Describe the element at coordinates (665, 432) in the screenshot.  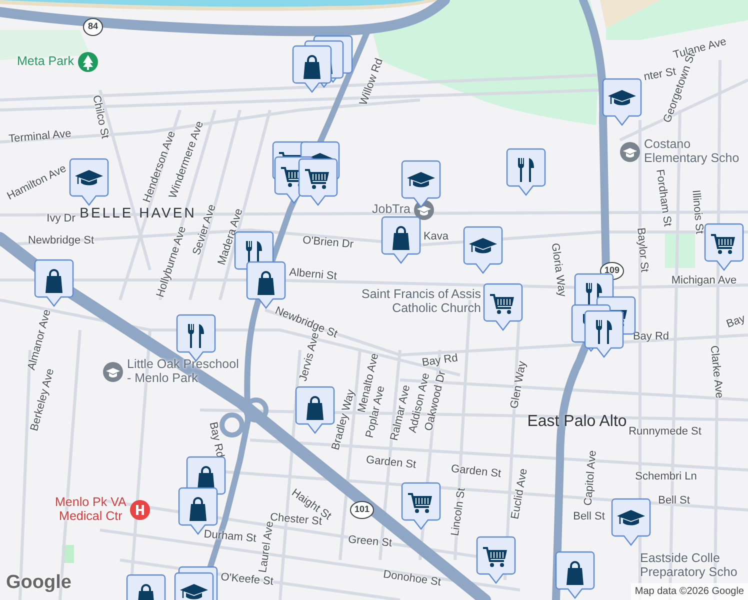
I see `street-label: Runnymede St` at that location.